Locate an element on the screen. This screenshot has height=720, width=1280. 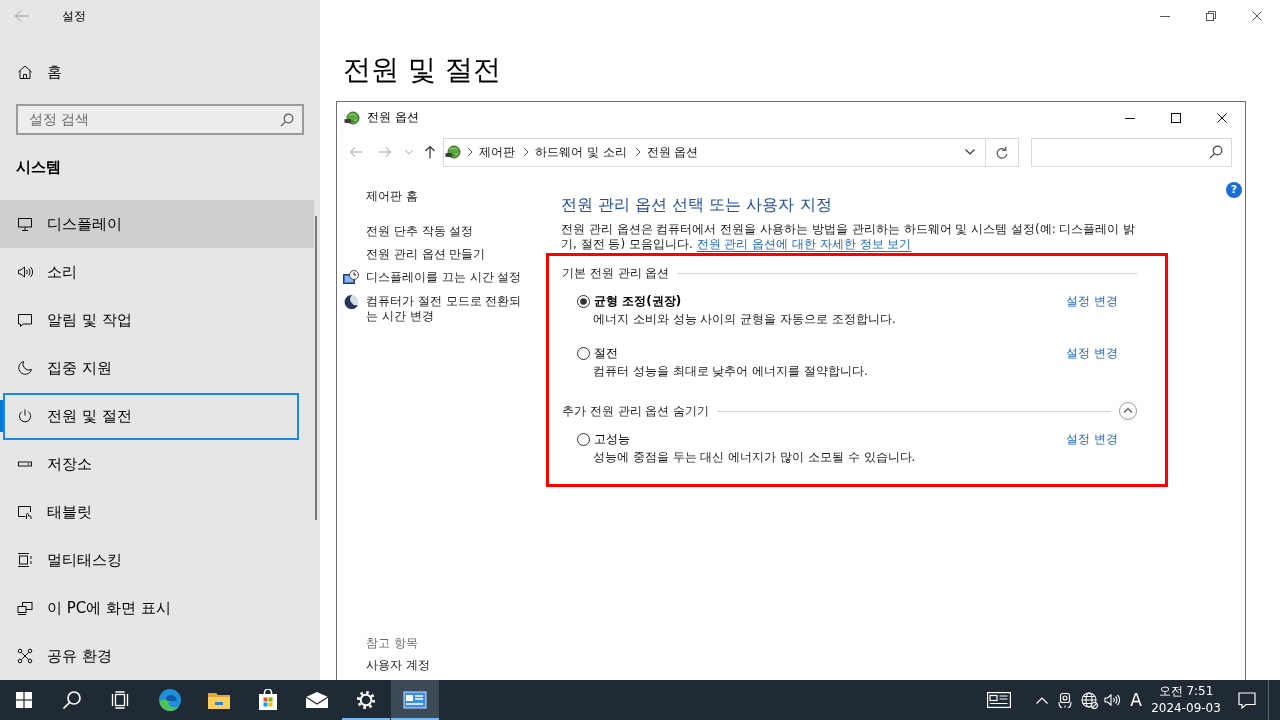
see-also-title: 참고 항목 is located at coordinates (392, 643).